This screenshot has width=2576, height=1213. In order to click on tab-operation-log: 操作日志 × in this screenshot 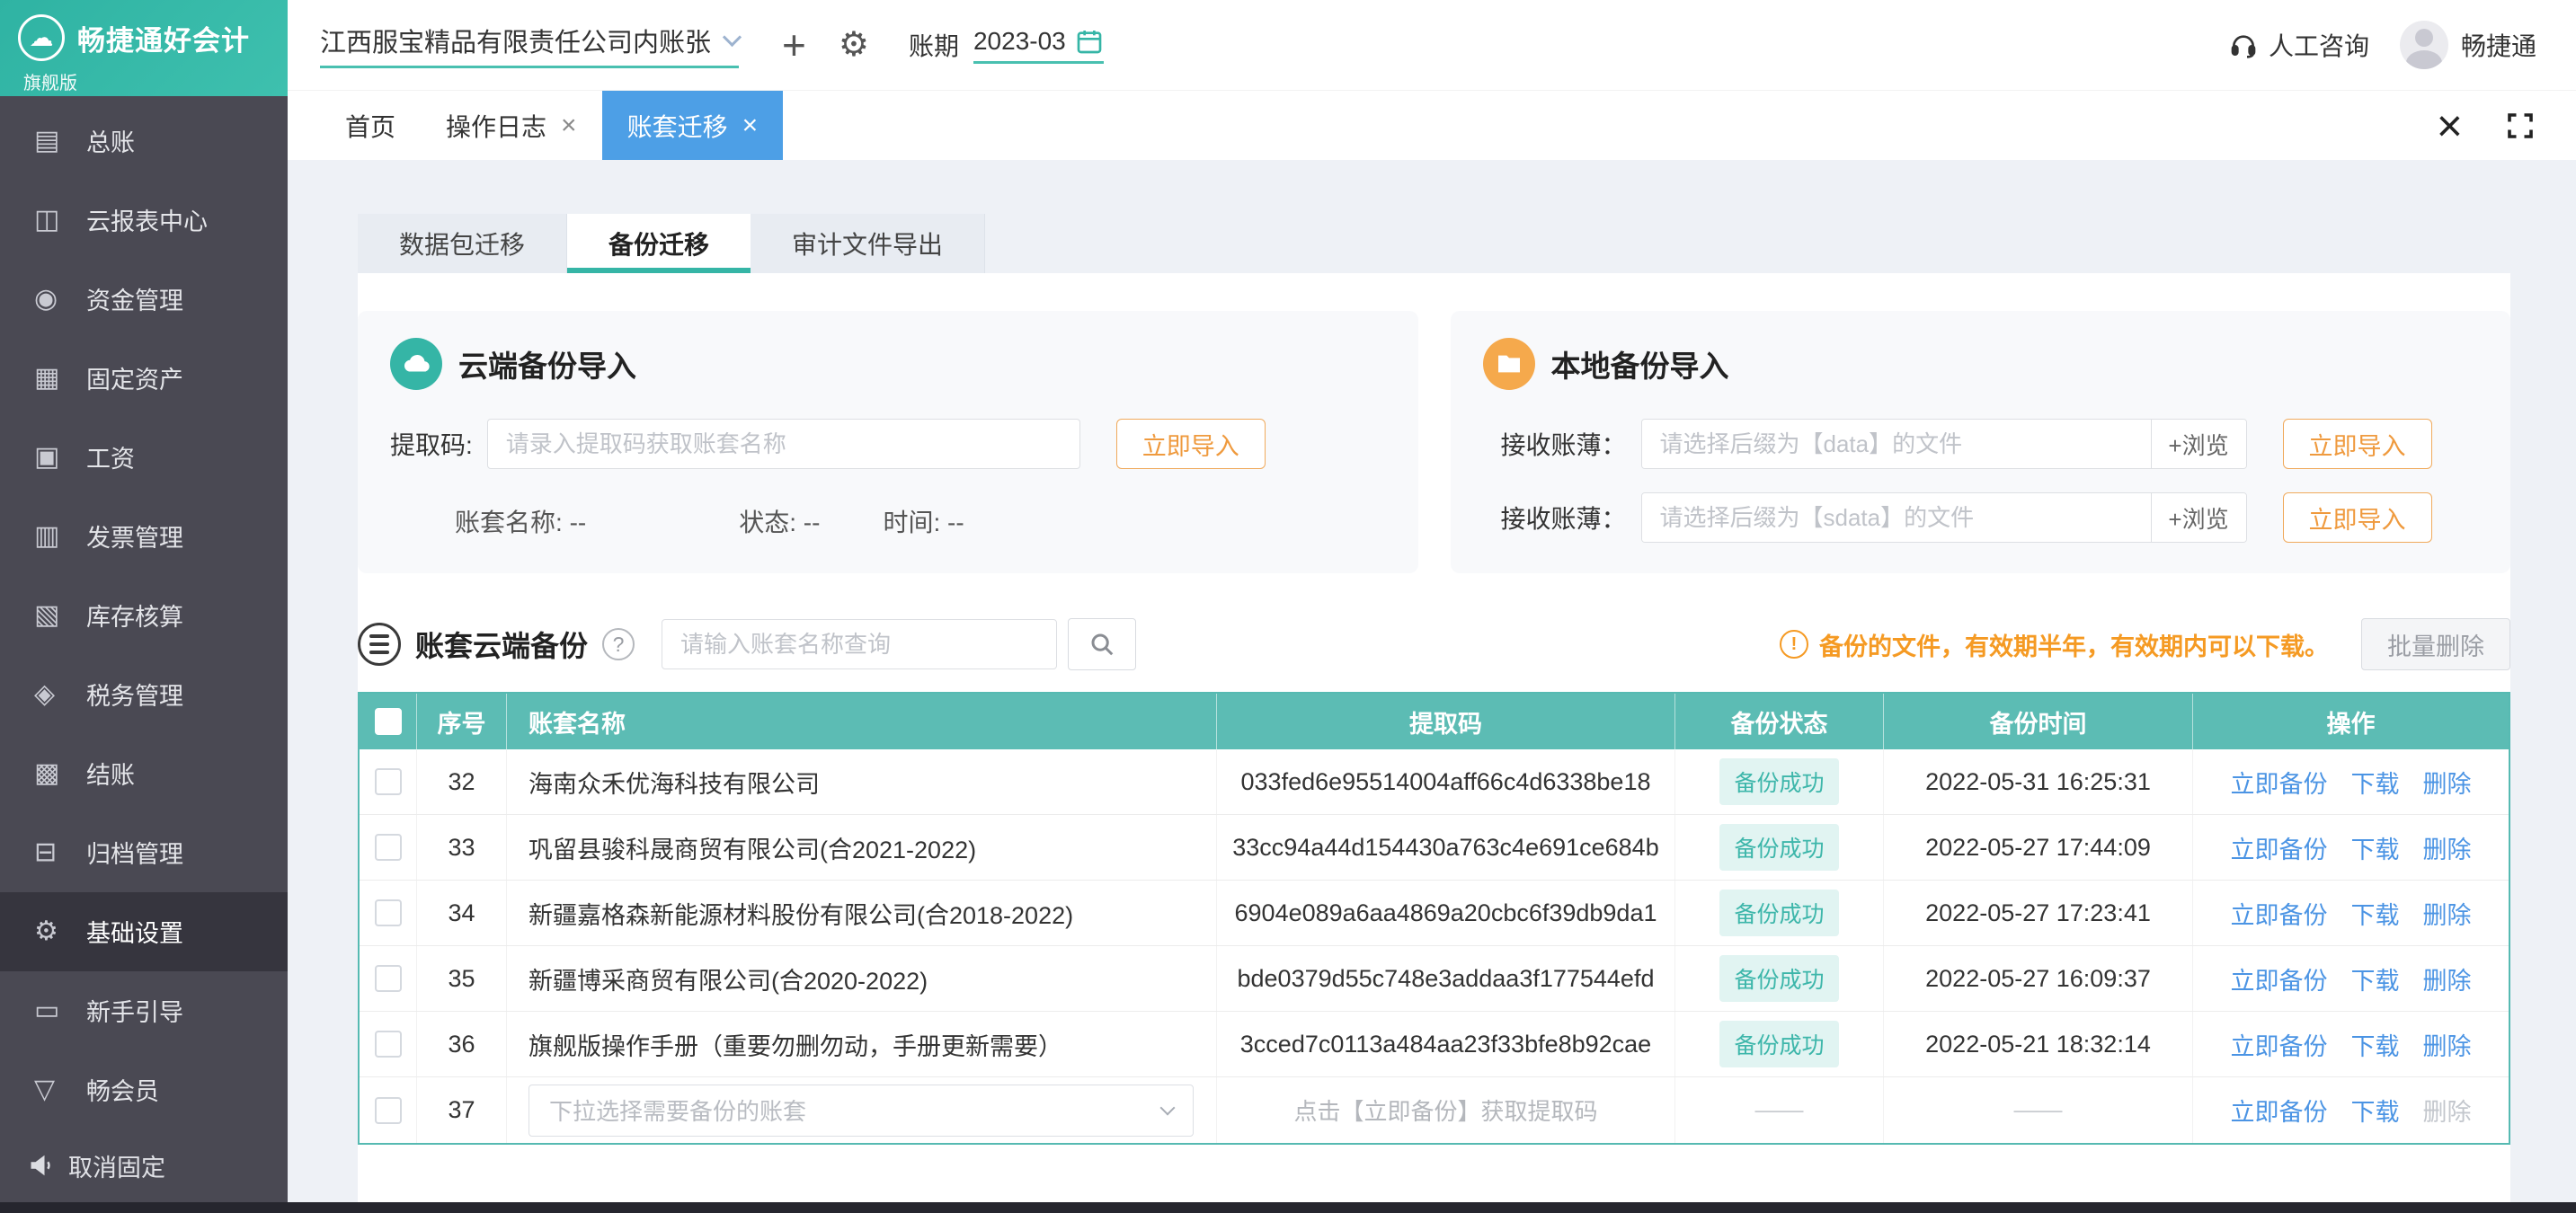, I will do `click(511, 125)`.